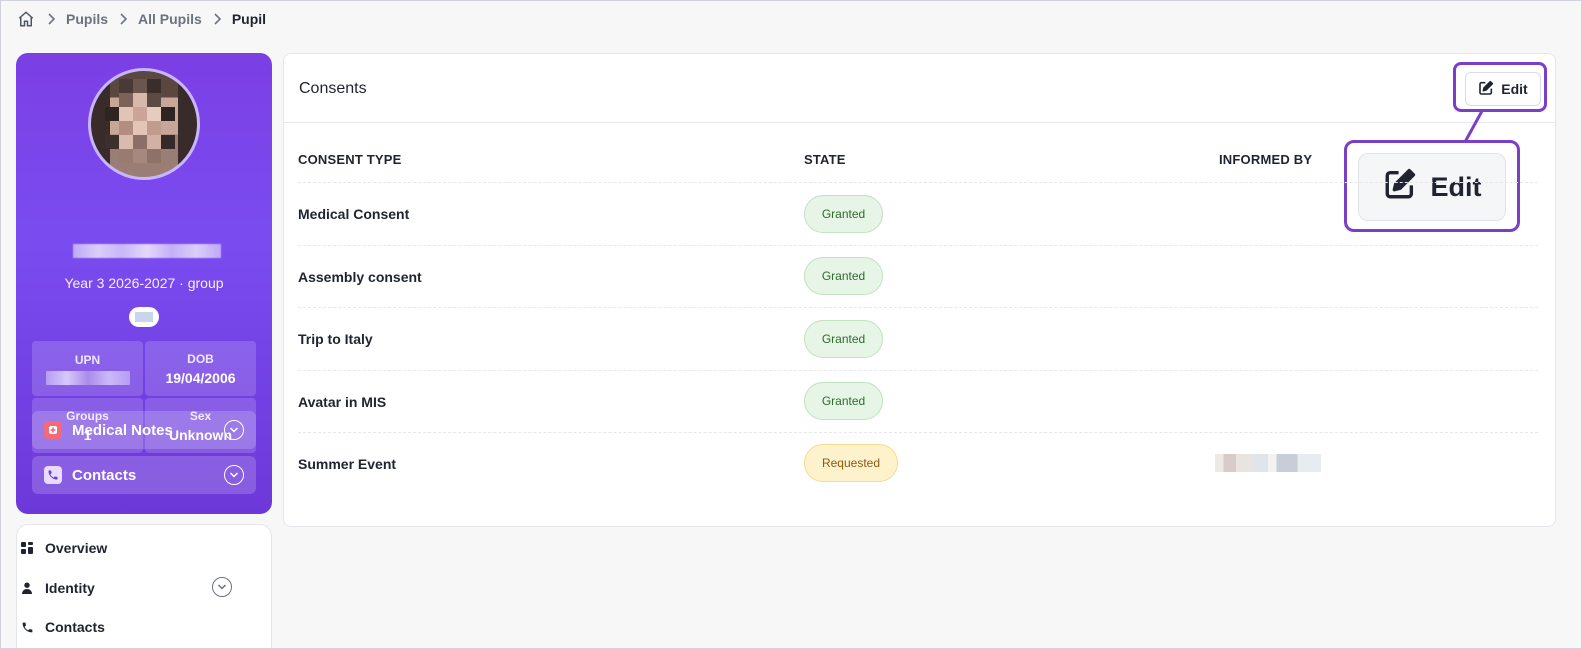 The image size is (1582, 649). What do you see at coordinates (1268, 463) in the screenshot?
I see `informed-by-redacted` at bounding box center [1268, 463].